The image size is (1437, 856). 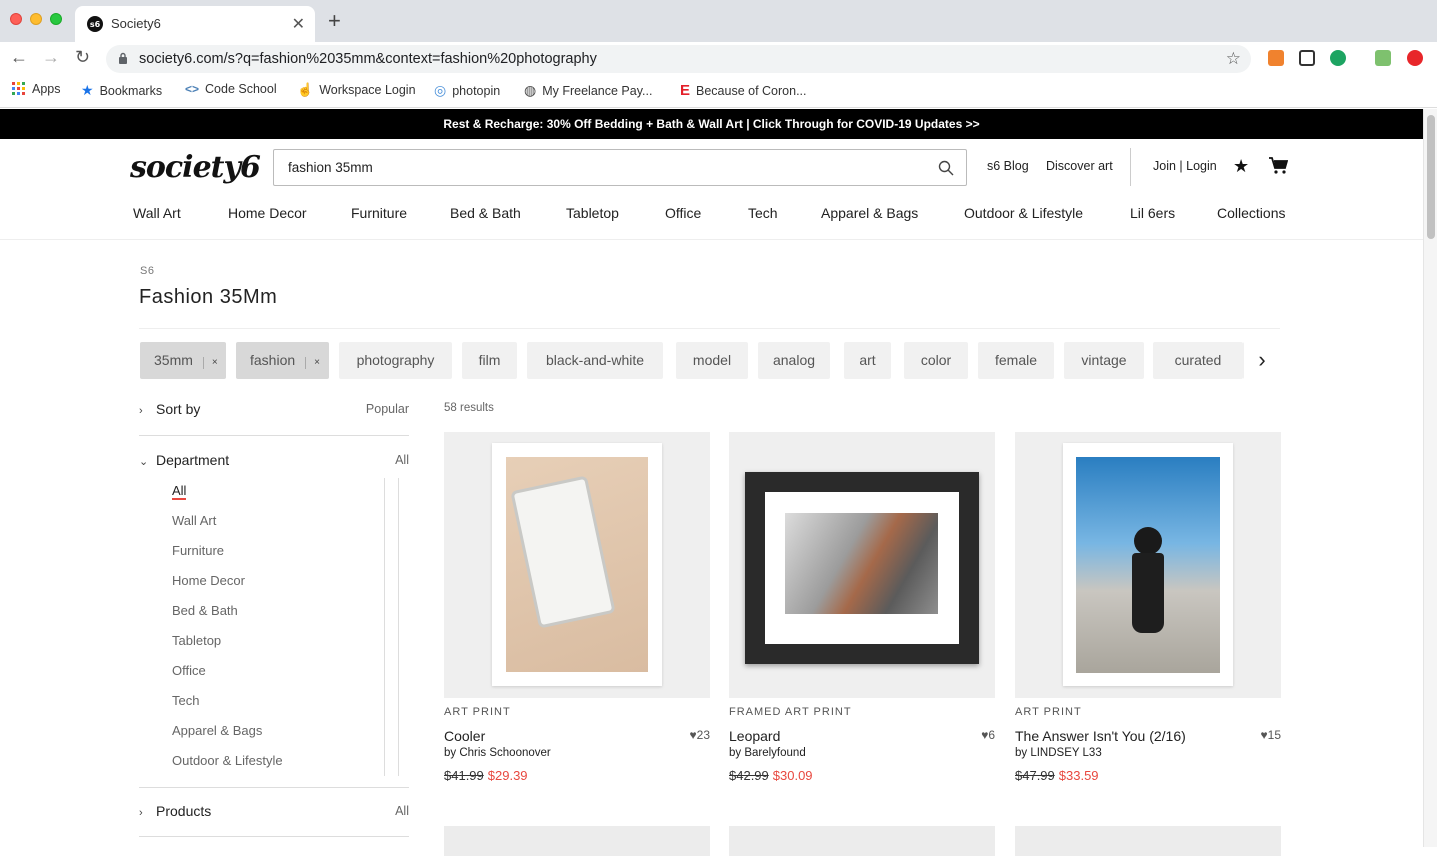 I want to click on likes-count: ♥15, so click(x=1271, y=735).